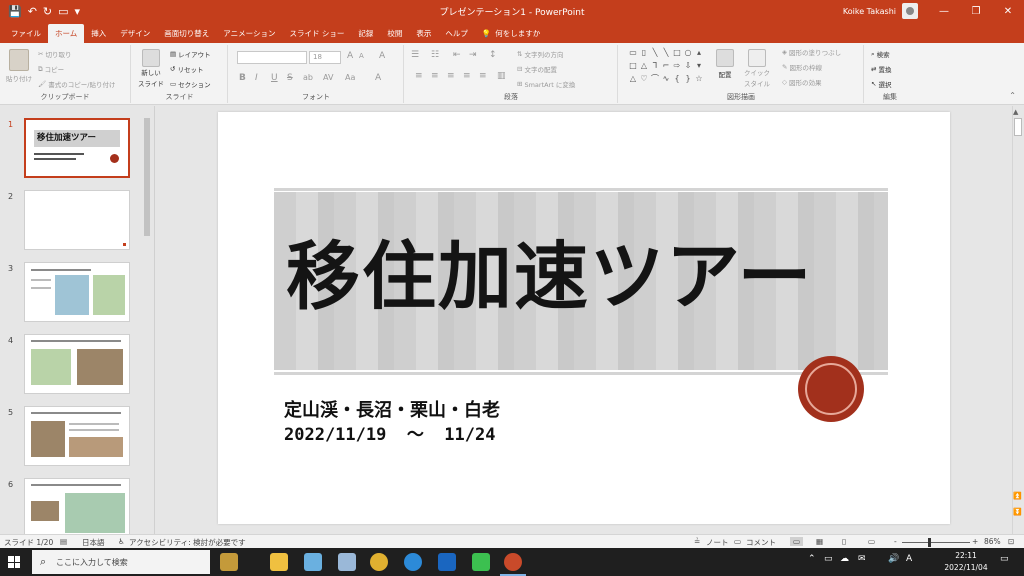  I want to click on triangle2-shape-icon: △, so click(633, 79).